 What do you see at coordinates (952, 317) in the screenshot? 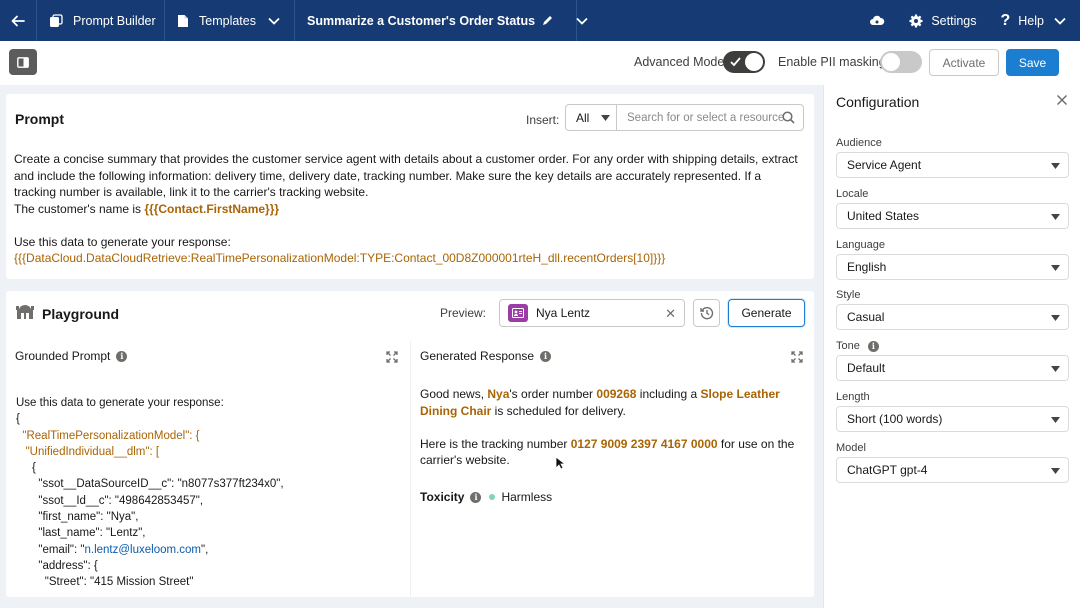
I see `select-style: Casual` at bounding box center [952, 317].